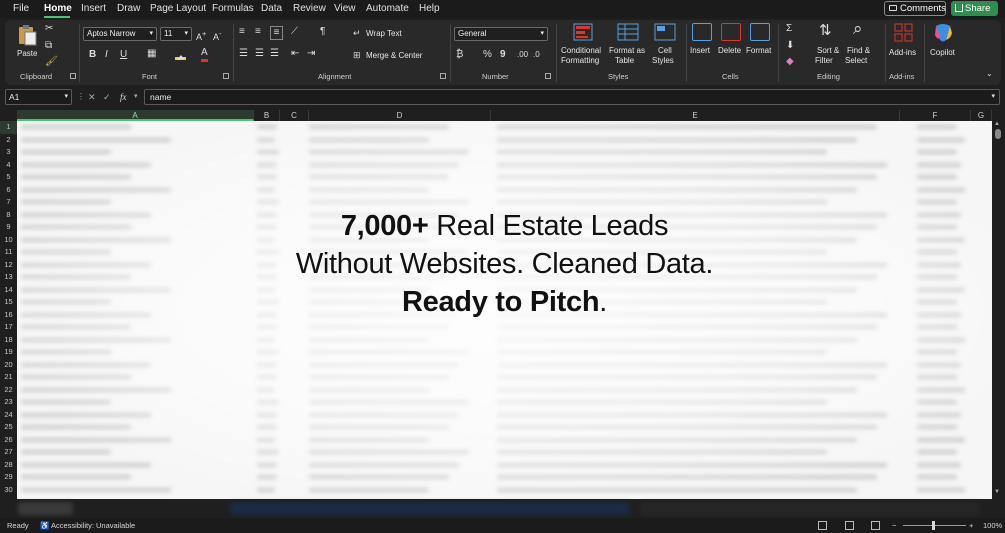  Describe the element at coordinates (8, 352) in the screenshot. I see `row-header: 19` at that location.